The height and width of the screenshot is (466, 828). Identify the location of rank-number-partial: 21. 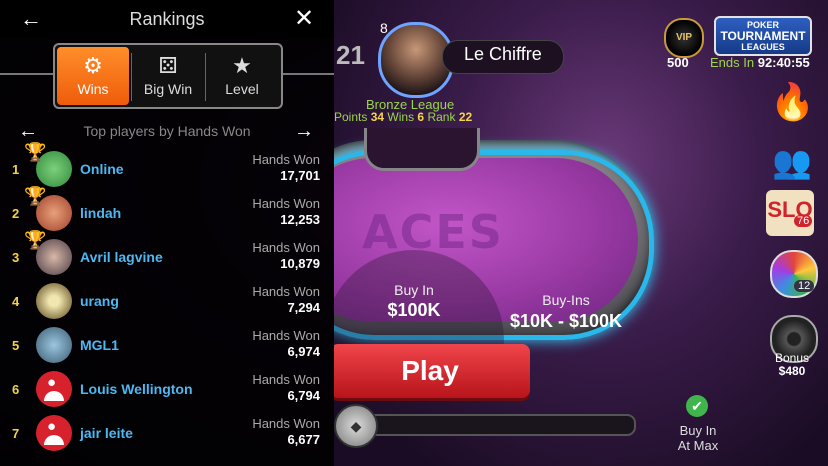
(350, 55).